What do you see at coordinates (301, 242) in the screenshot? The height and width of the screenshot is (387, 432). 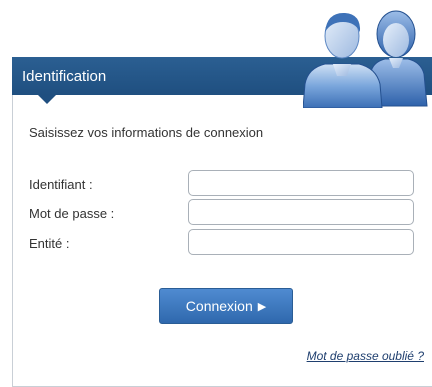 I see `entity-field` at bounding box center [301, 242].